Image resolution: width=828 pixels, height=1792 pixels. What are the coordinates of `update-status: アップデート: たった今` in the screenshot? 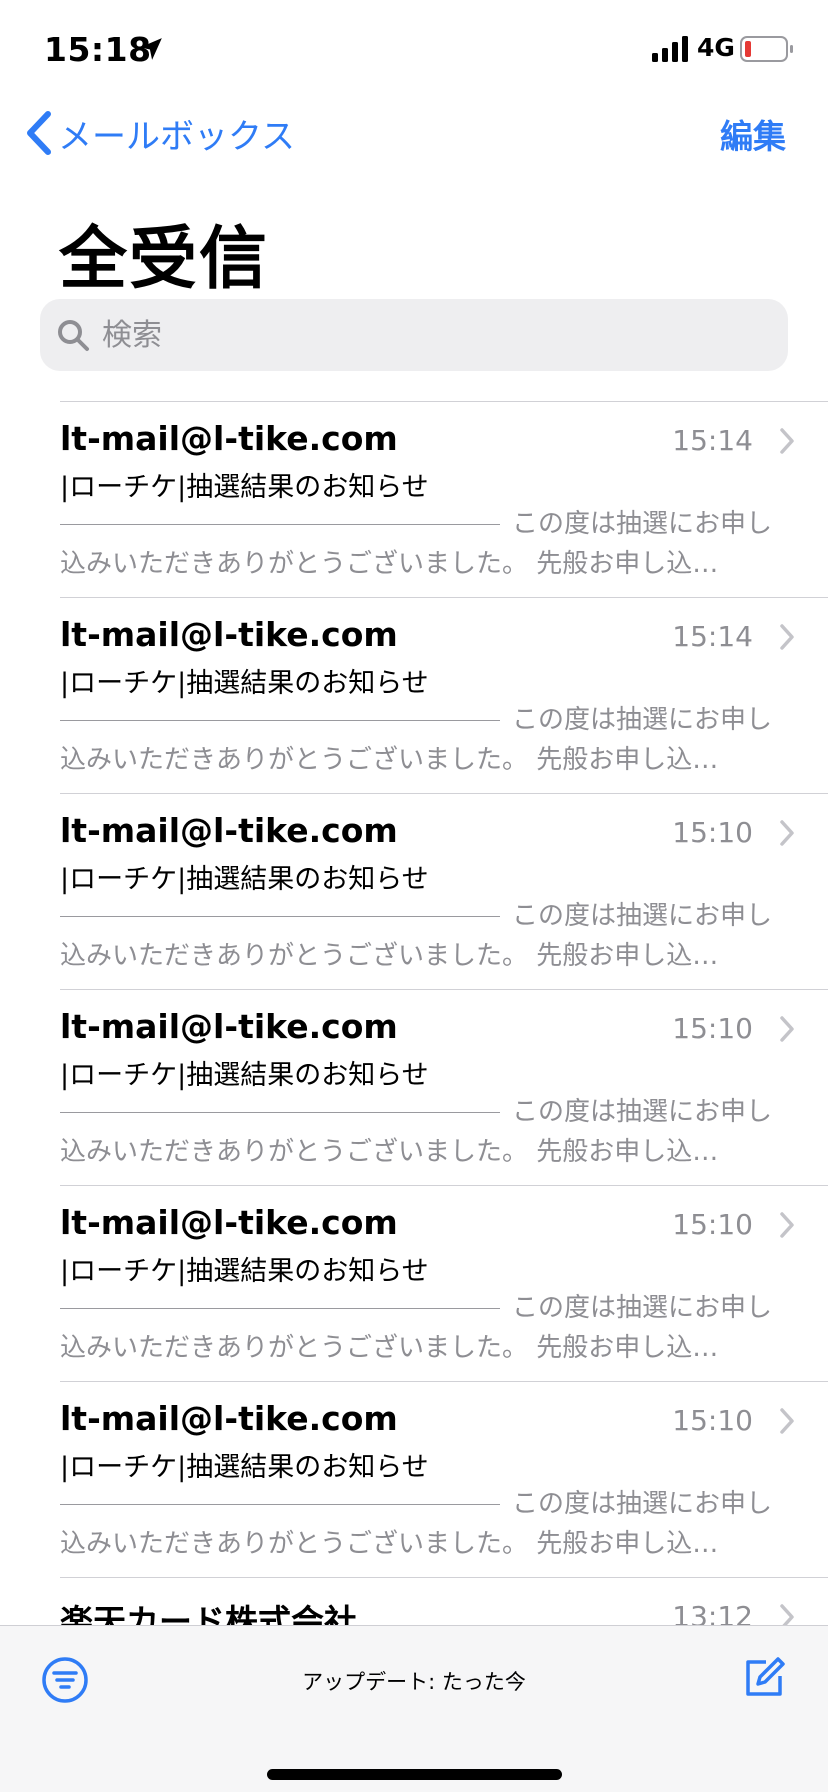 It's located at (414, 1682).